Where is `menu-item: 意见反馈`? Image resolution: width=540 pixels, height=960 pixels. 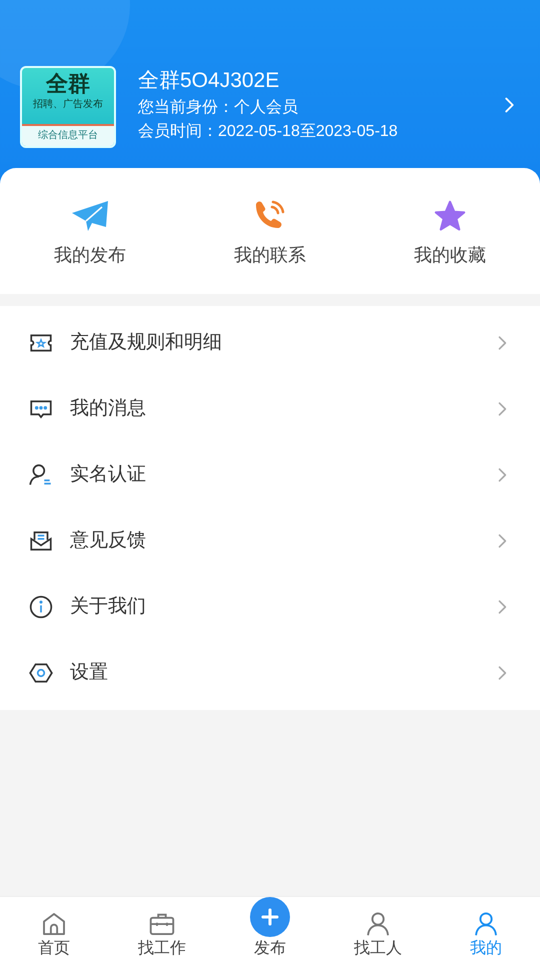
menu-item: 意见反馈 is located at coordinates (270, 541).